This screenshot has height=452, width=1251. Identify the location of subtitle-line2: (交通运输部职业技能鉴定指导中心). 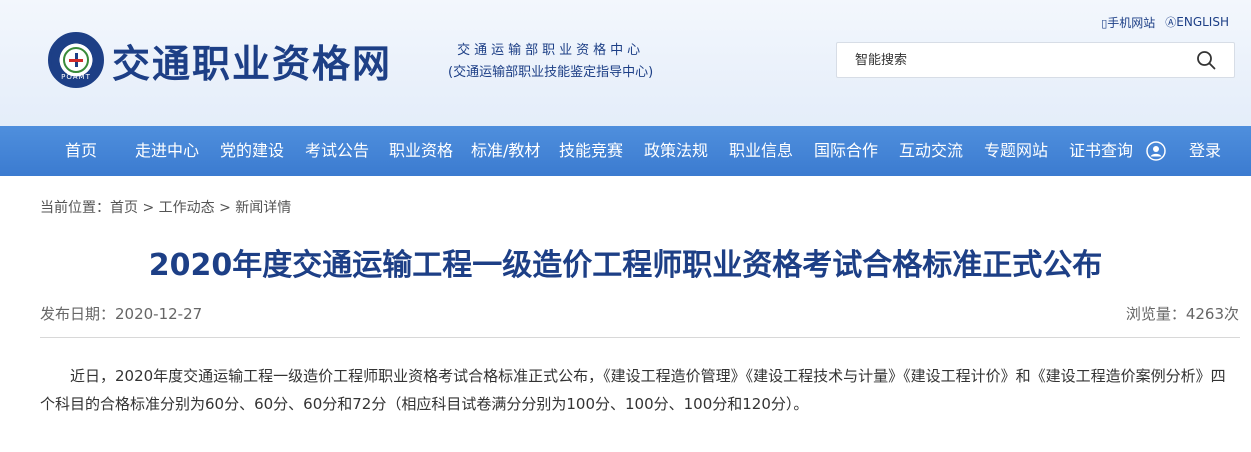
(551, 72).